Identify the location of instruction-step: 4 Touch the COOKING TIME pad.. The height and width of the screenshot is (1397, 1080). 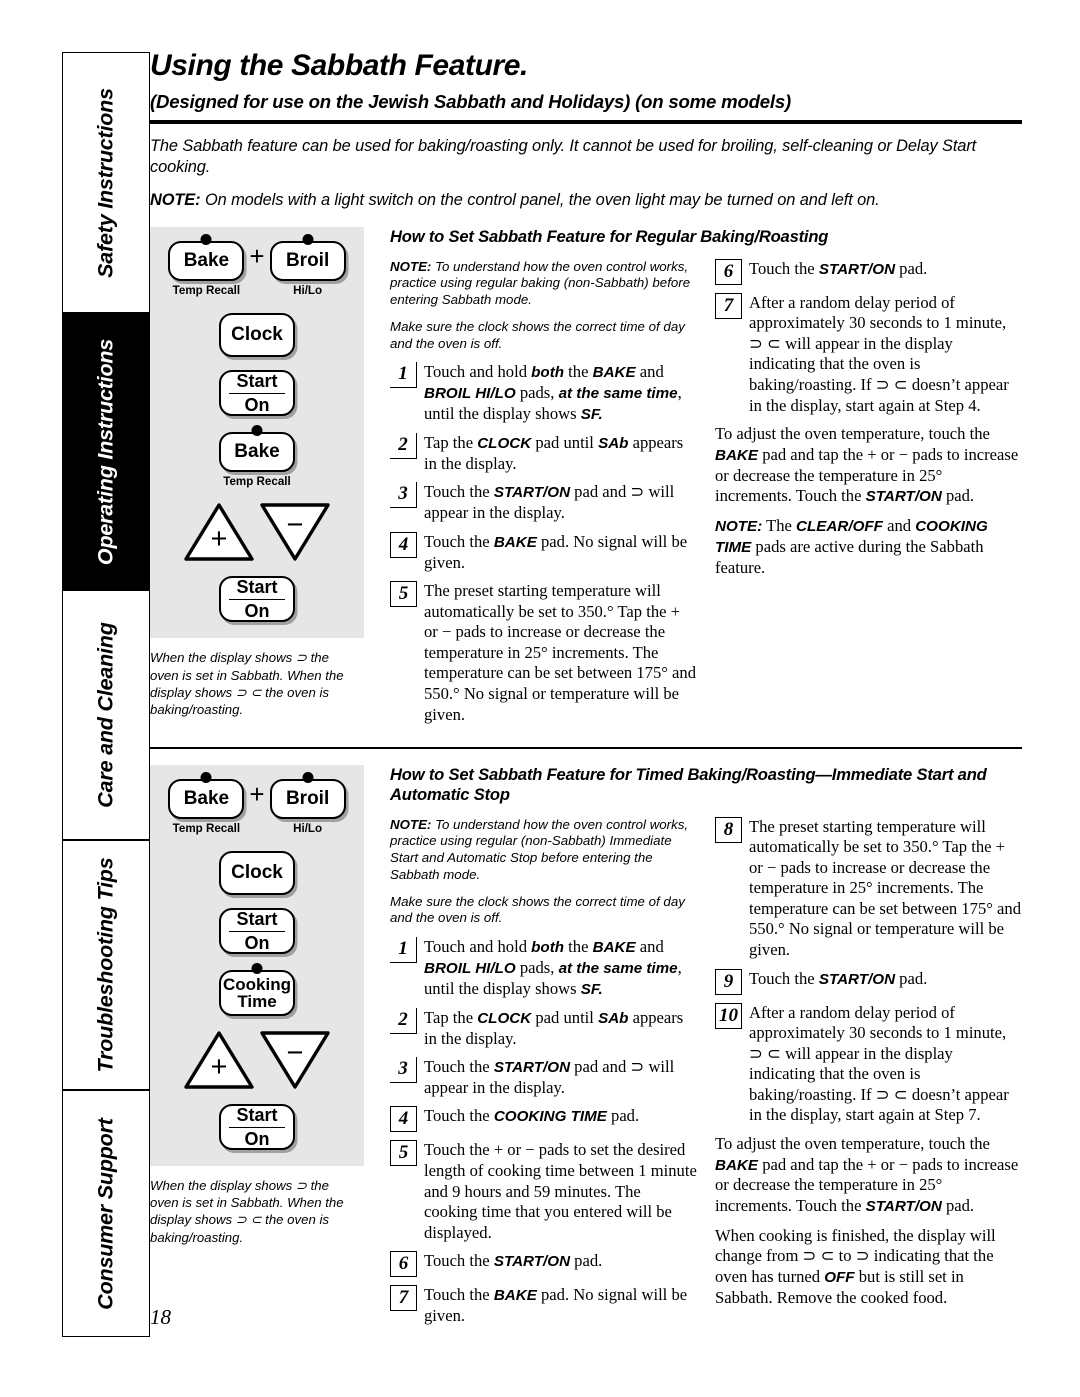
(543, 1119).